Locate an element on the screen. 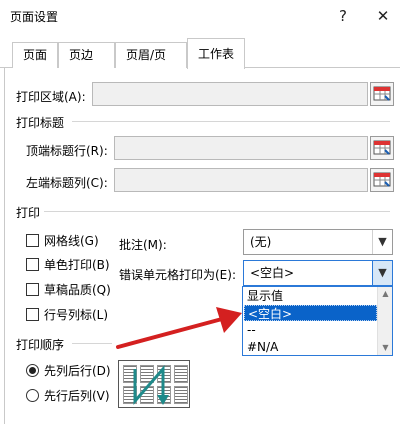 The image size is (400, 424). errors-select: <空白> ▼ is located at coordinates (318, 273).